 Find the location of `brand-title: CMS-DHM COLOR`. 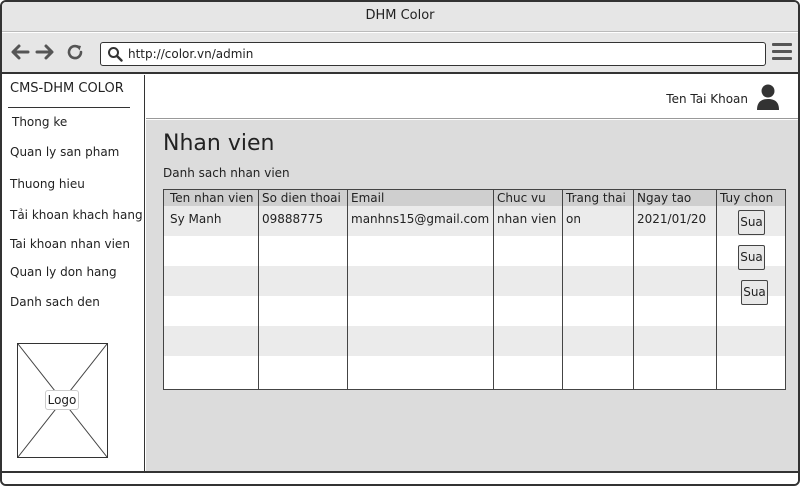

brand-title: CMS-DHM COLOR is located at coordinates (67, 88).